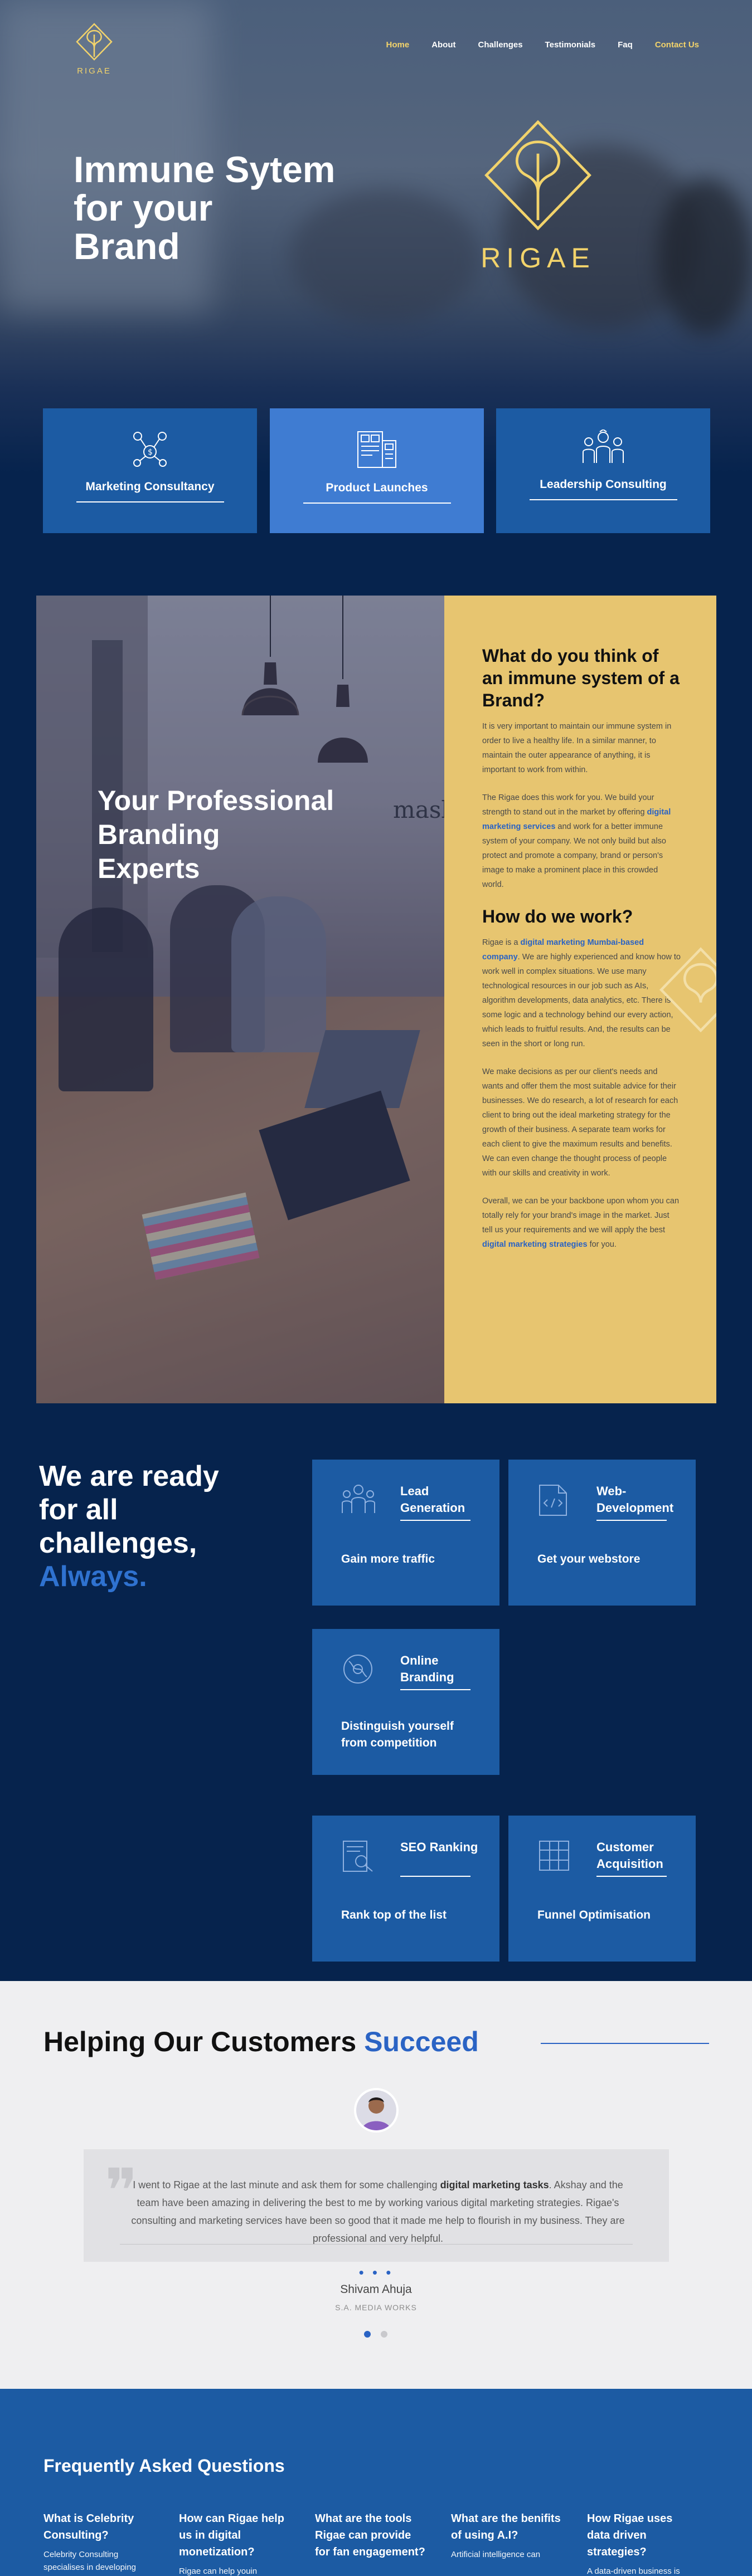 This screenshot has height=2576, width=752. I want to click on hero-logo: RIGAE, so click(538, 195).